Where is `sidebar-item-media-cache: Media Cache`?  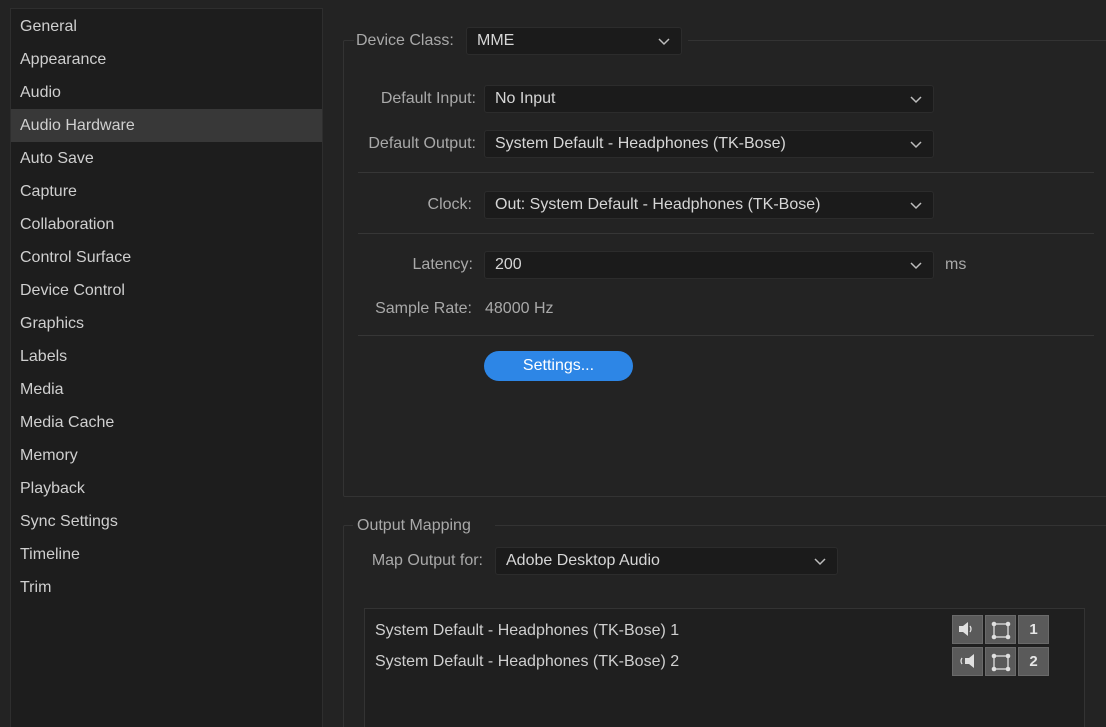 sidebar-item-media-cache: Media Cache is located at coordinates (166, 422).